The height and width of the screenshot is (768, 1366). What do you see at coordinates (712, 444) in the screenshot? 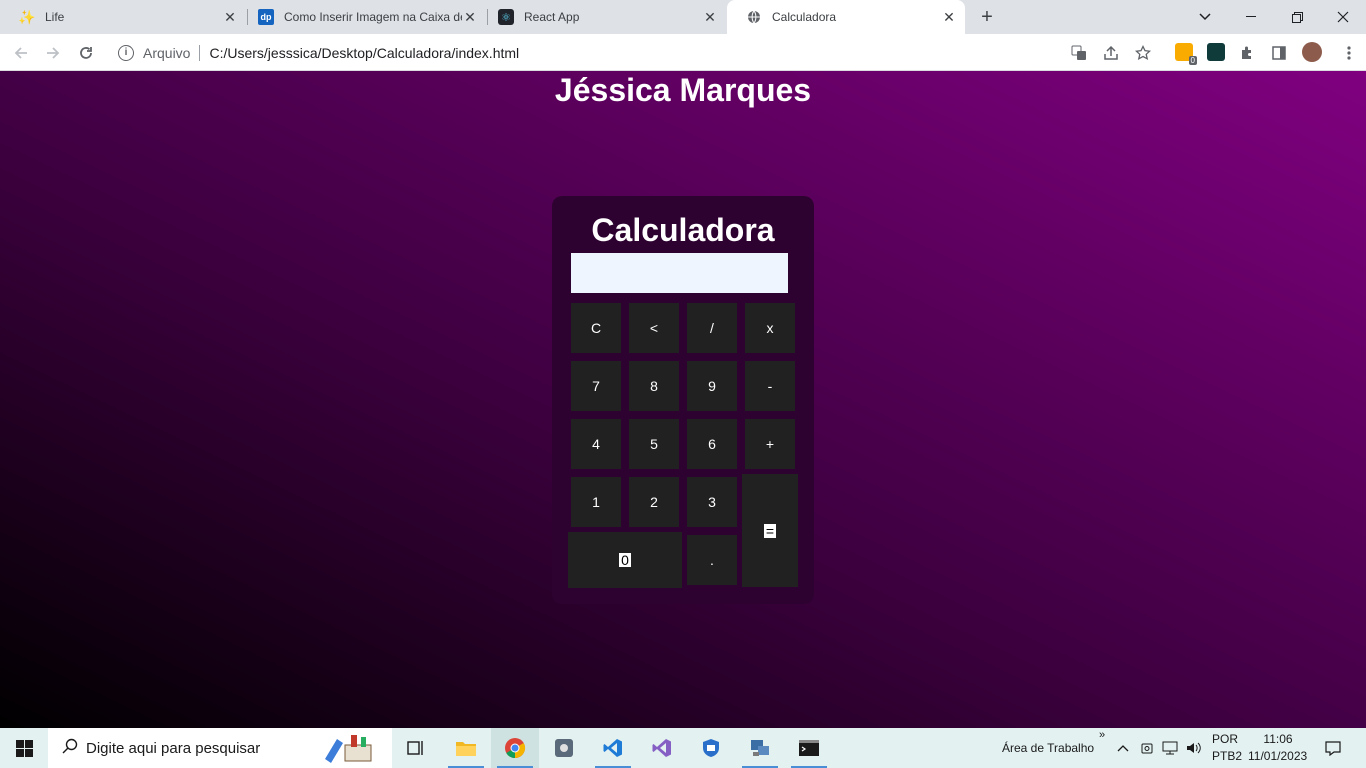
I see `key-6: 6` at bounding box center [712, 444].